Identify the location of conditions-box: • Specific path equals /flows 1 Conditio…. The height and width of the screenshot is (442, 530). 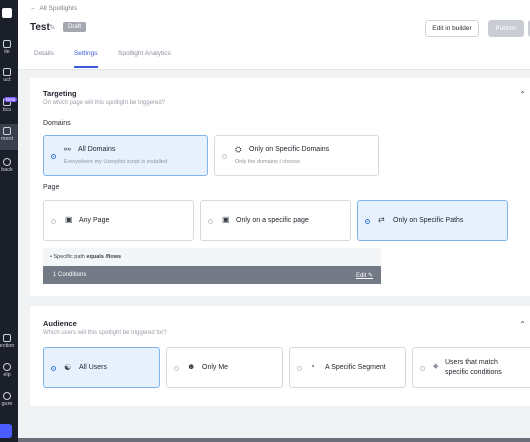
(212, 266).